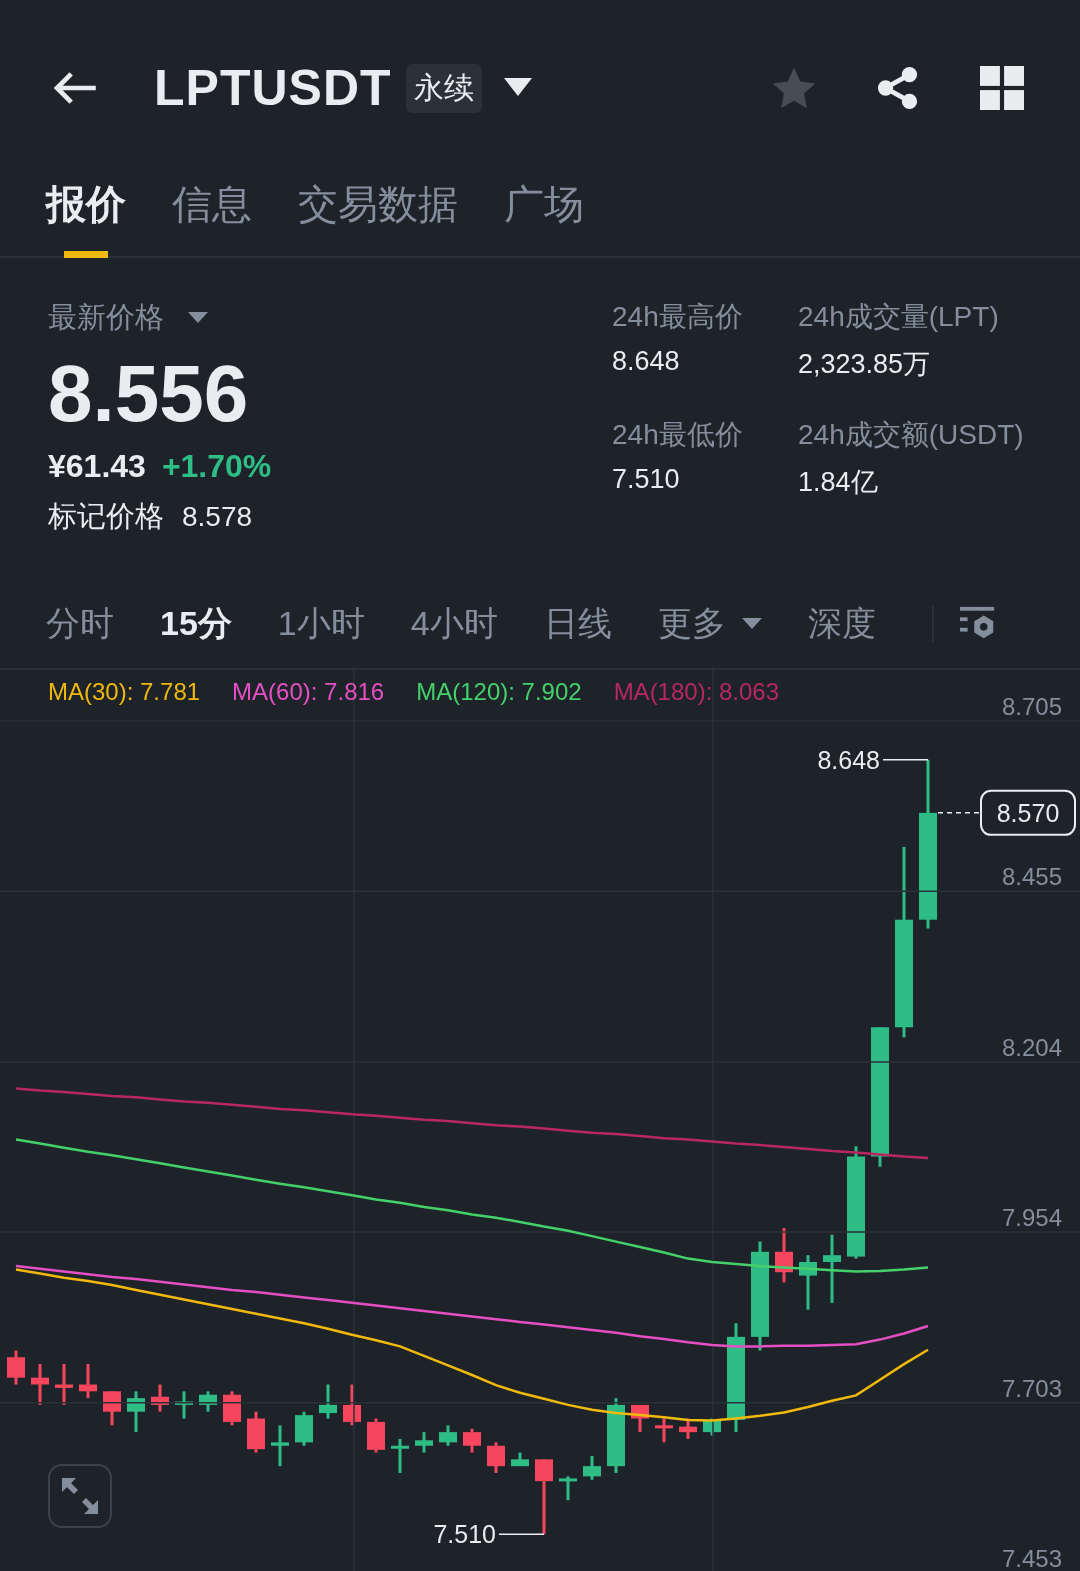 Image resolution: width=1080 pixels, height=1571 pixels. I want to click on ma-legend-value: : 8.063, so click(742, 692).